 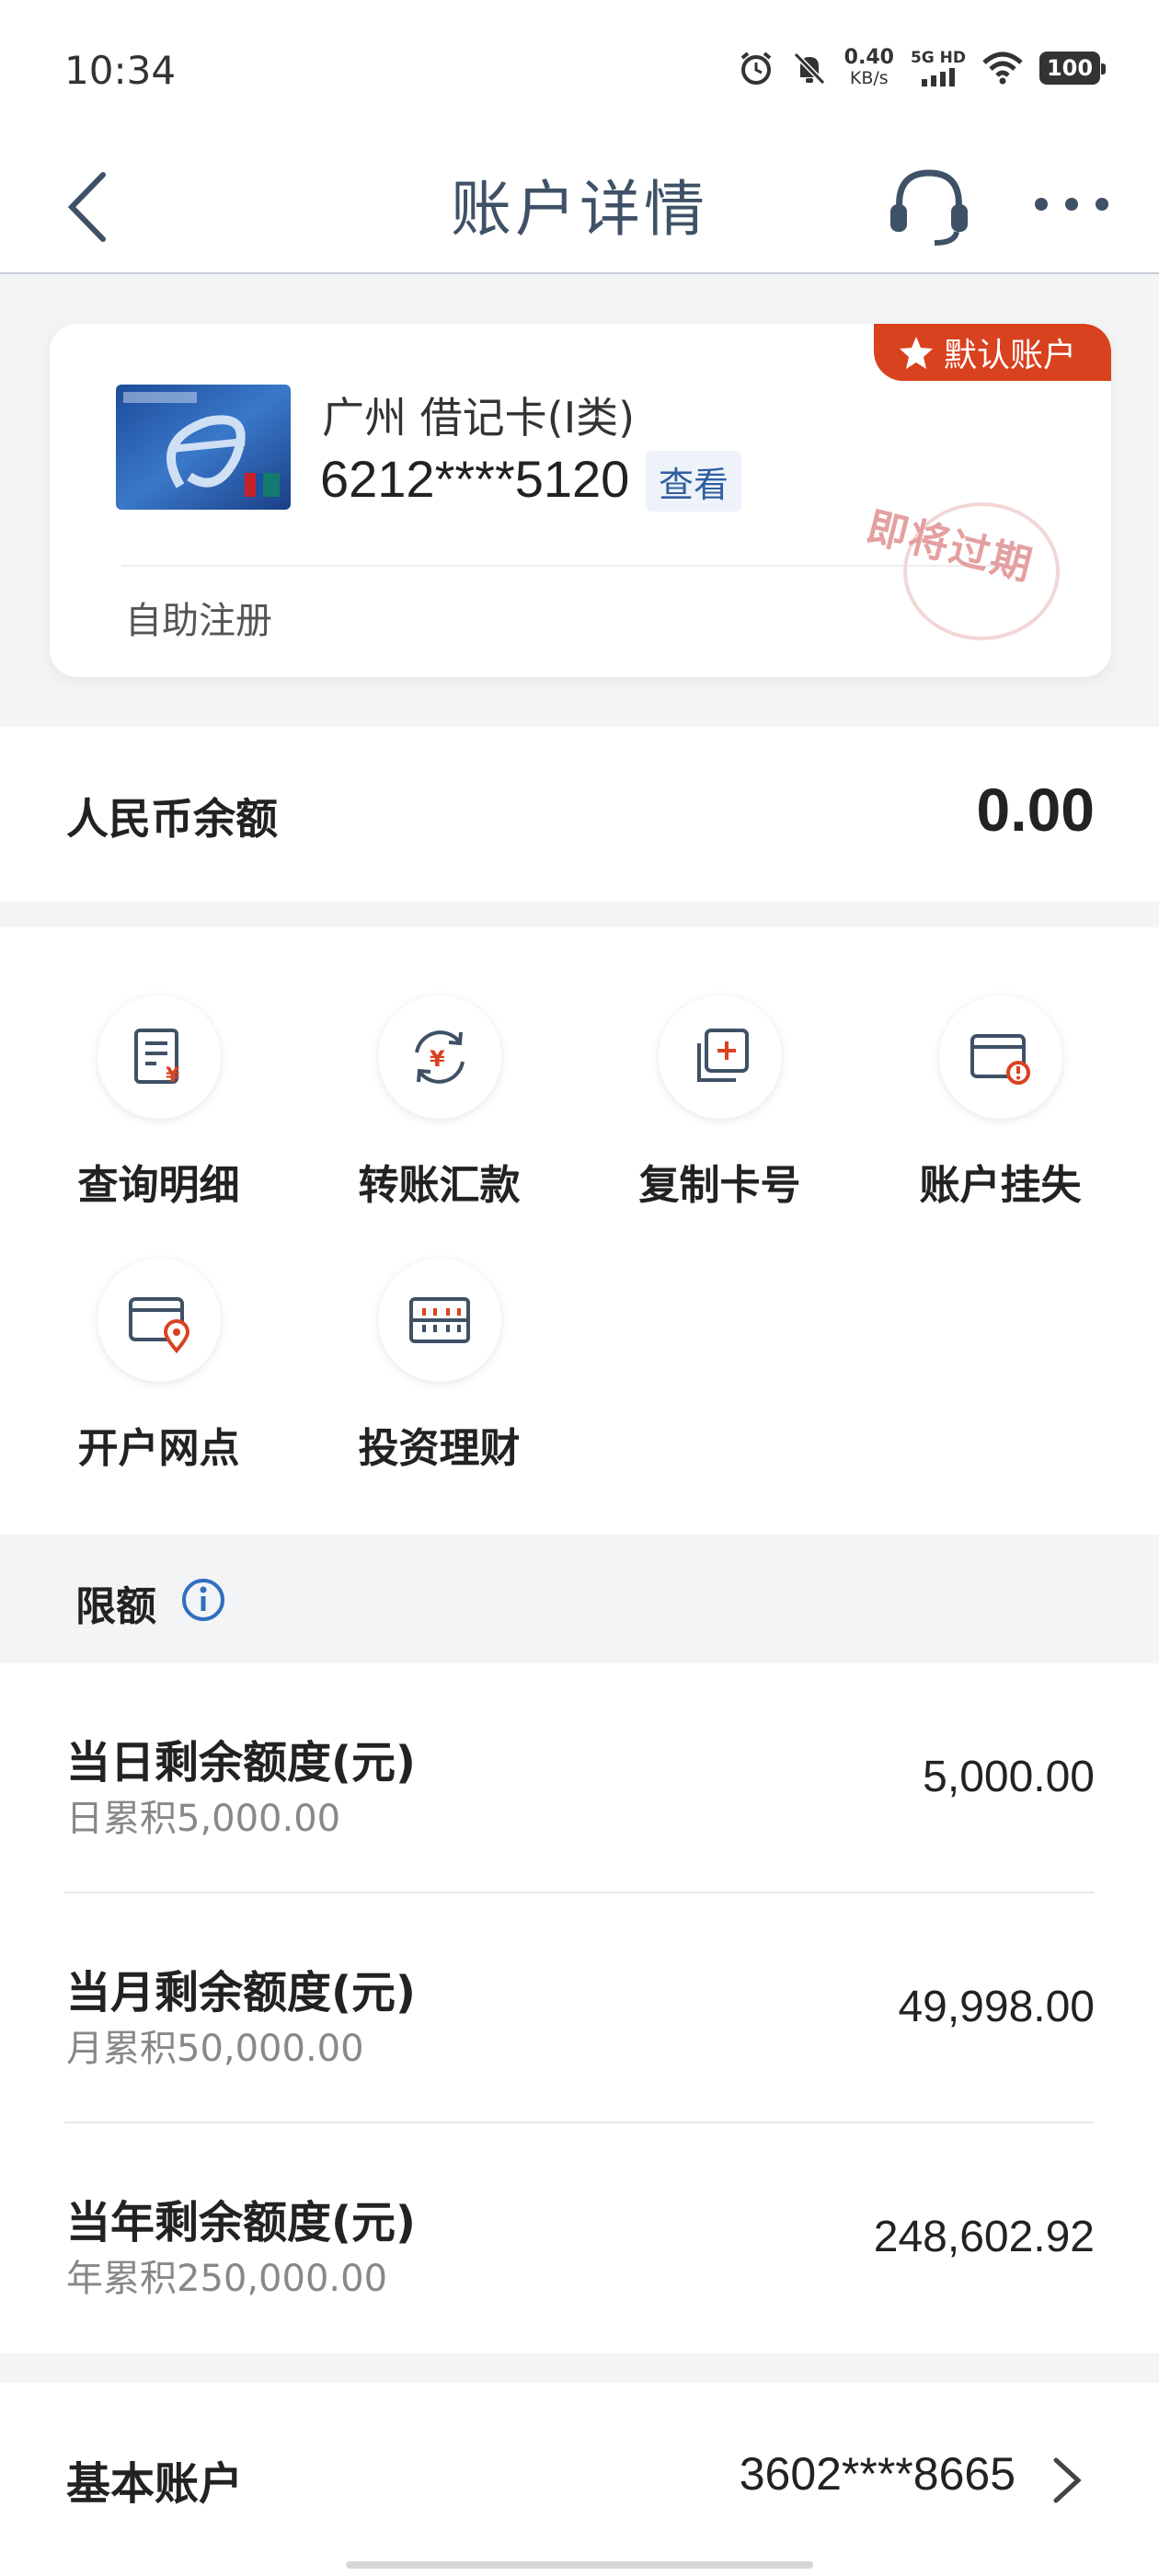 What do you see at coordinates (1067, 2480) in the screenshot?
I see `chevron-right-icon` at bounding box center [1067, 2480].